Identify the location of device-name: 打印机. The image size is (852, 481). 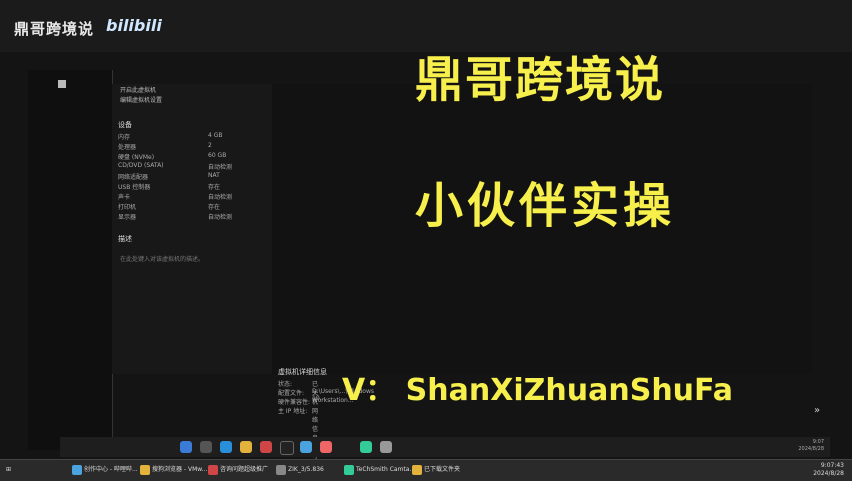
(127, 207).